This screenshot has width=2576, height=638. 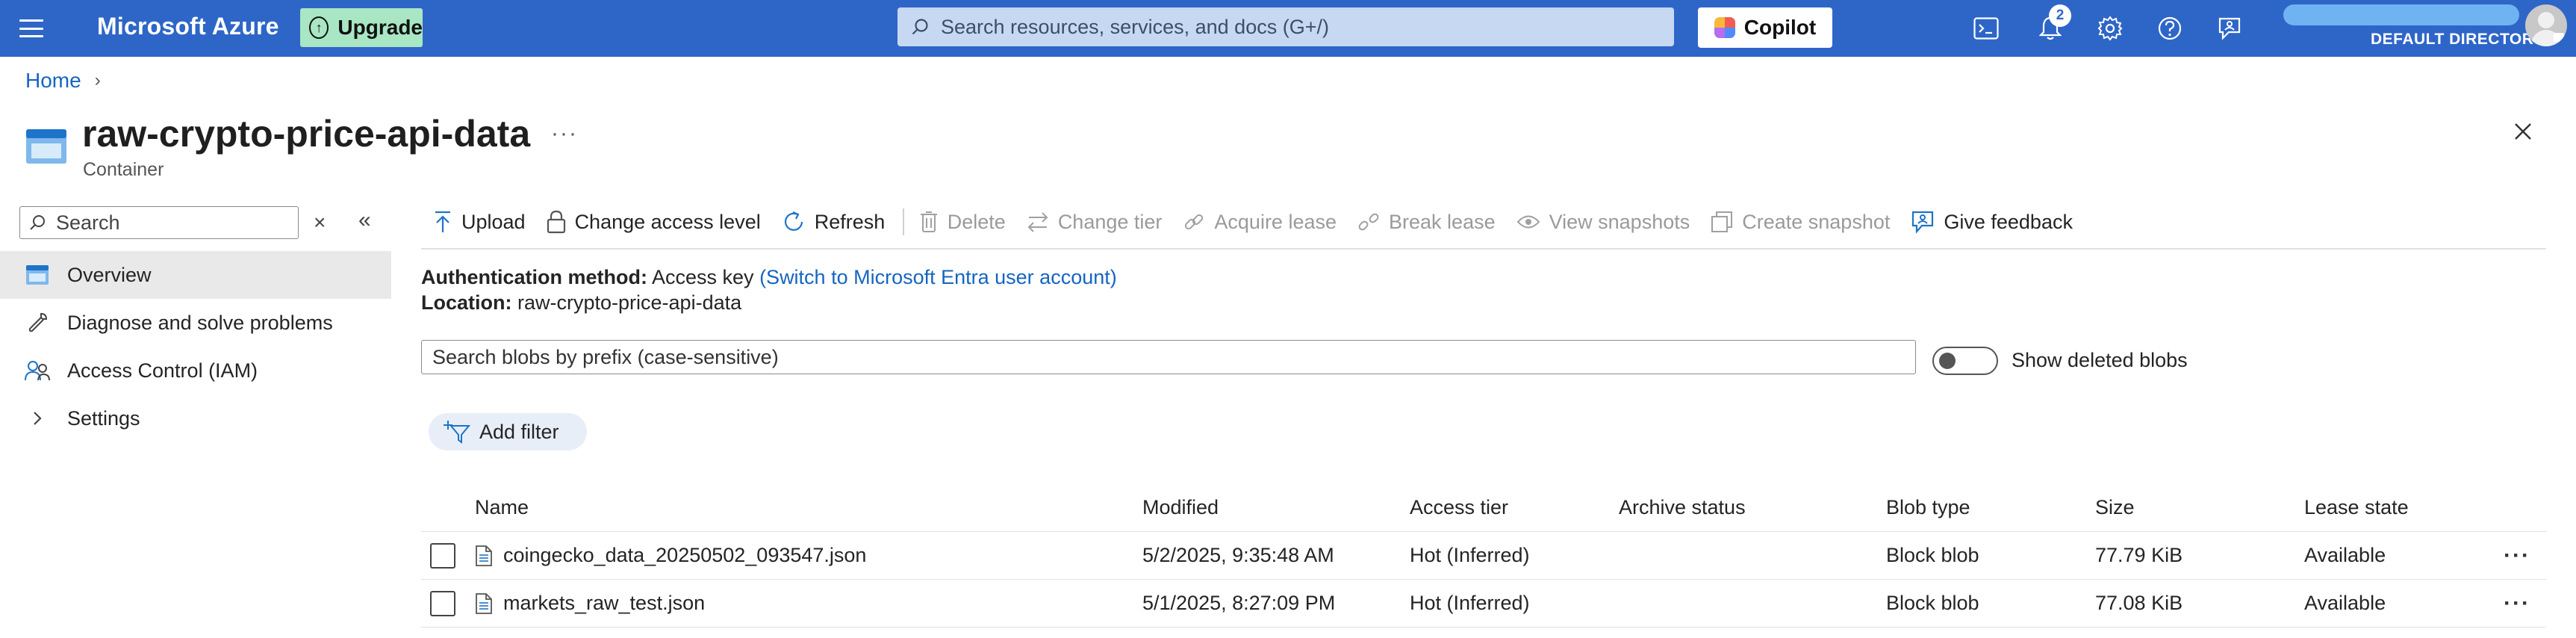 I want to click on location-line: Location: raw-crypto-price-api-data, so click(x=581, y=303).